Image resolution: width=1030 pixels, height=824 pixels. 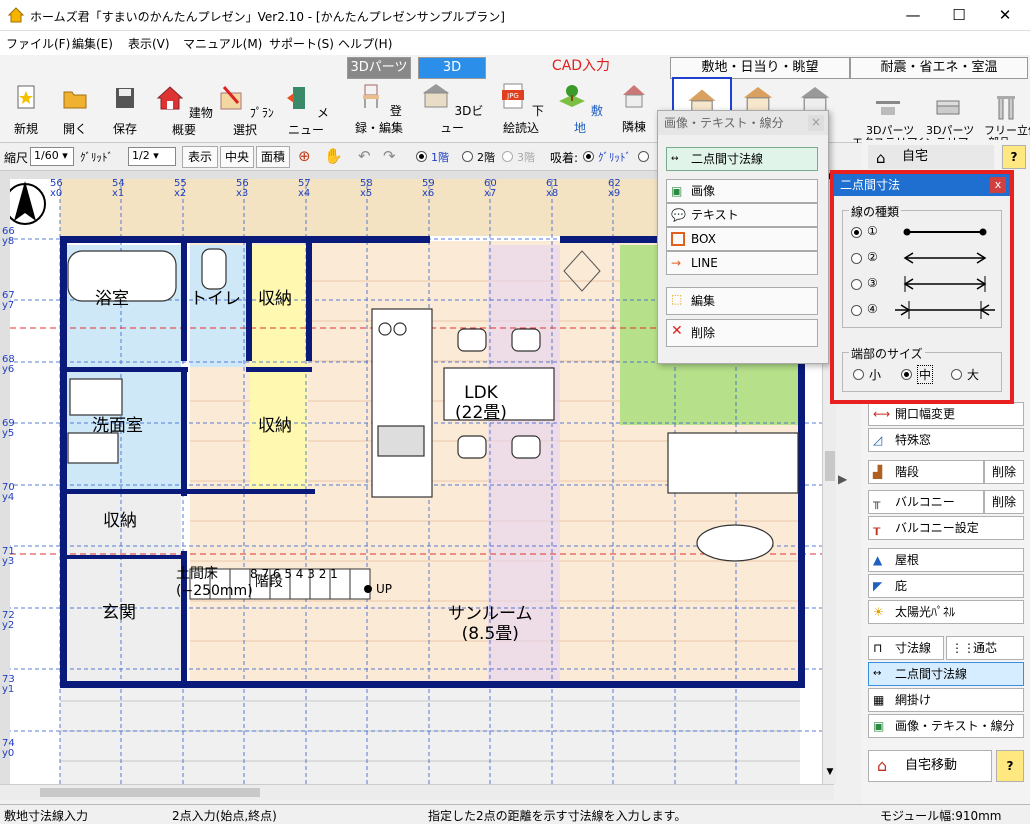 I want to click on snap-grid-radio, so click(x=588, y=156).